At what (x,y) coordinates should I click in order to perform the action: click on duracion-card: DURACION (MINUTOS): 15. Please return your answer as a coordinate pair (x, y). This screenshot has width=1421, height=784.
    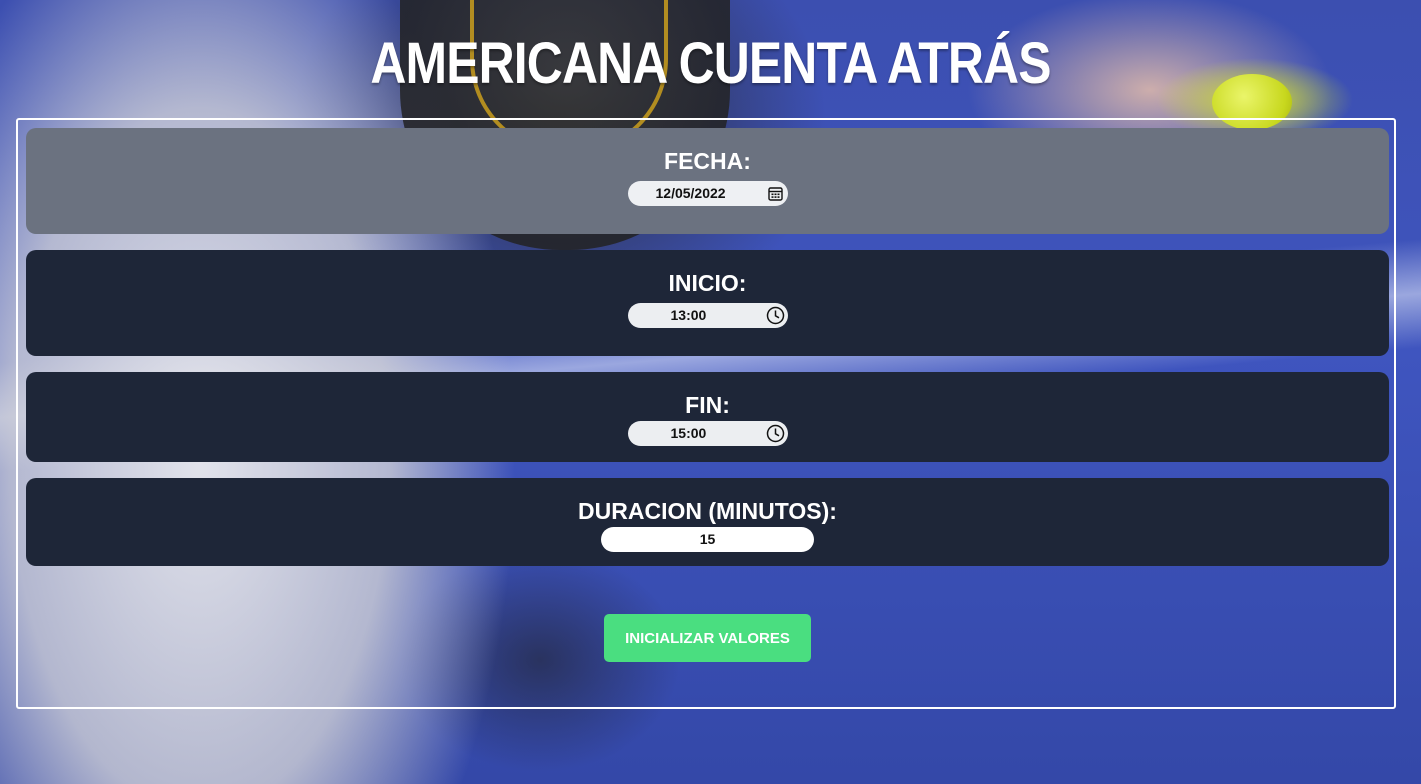
    Looking at the image, I should click on (707, 522).